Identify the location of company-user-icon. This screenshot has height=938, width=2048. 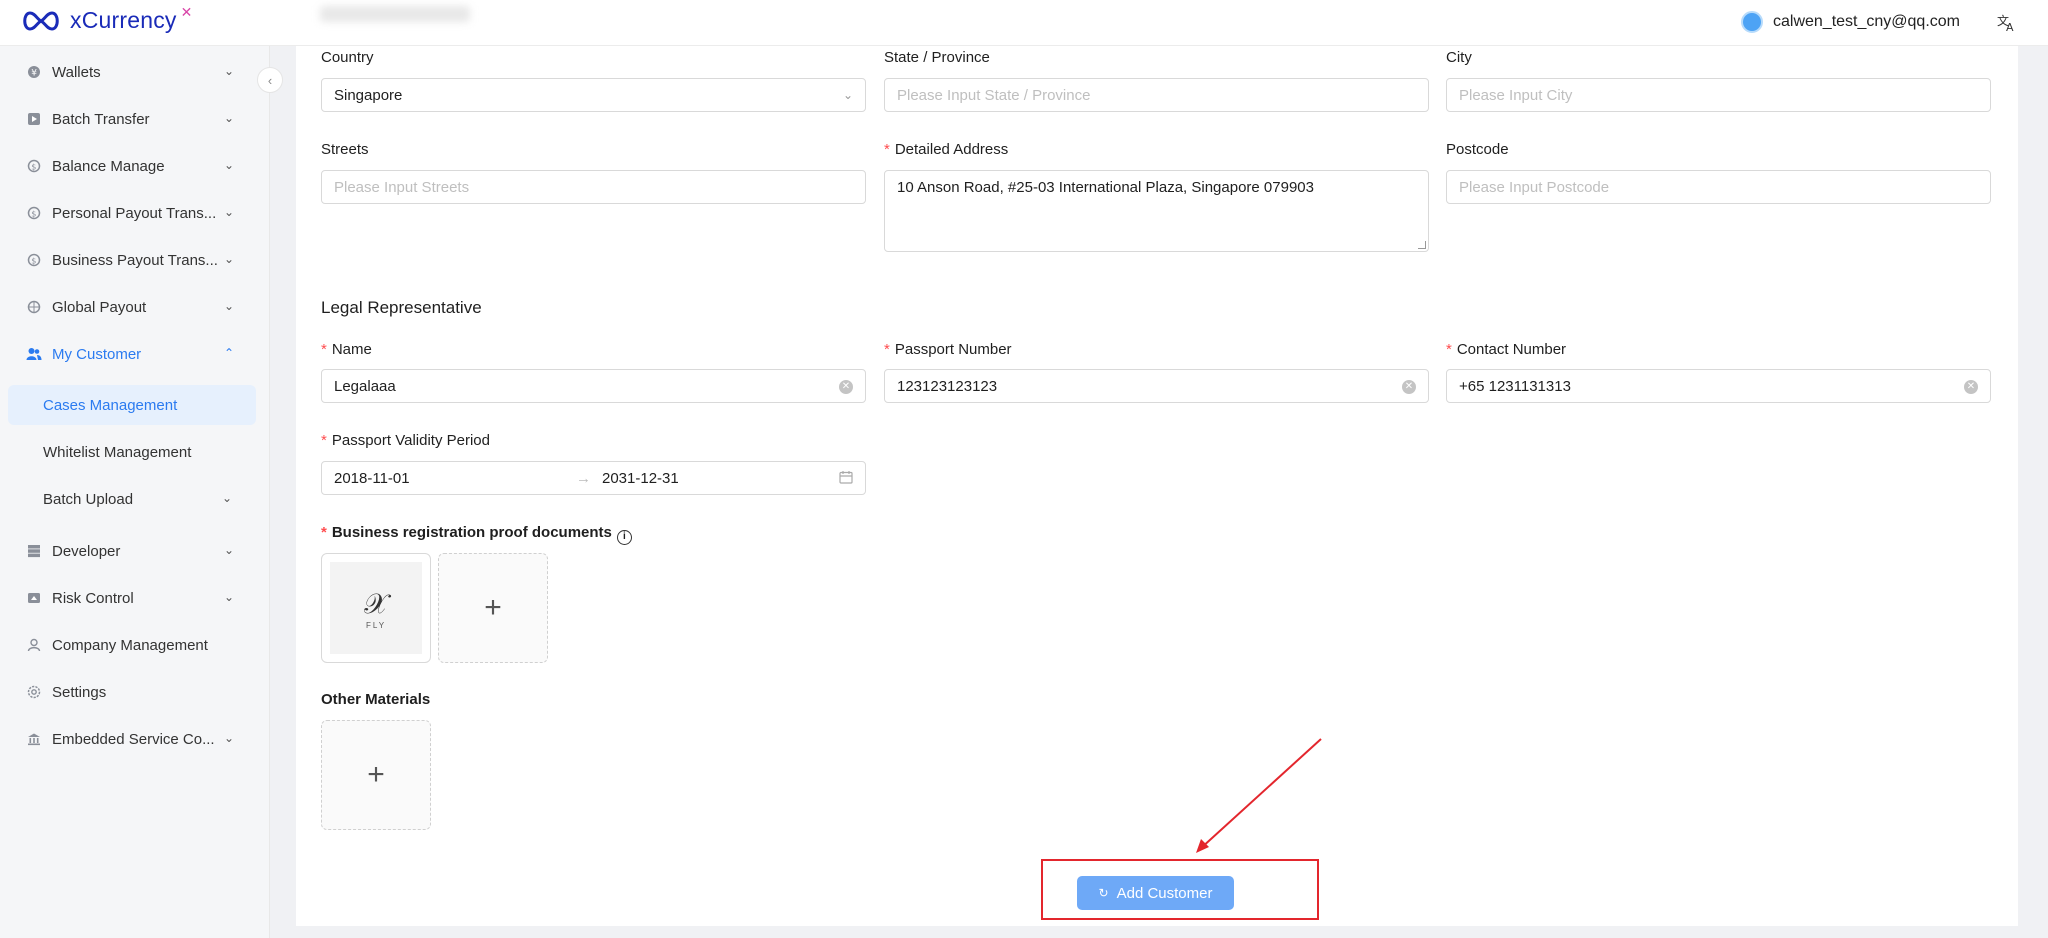
(34, 645).